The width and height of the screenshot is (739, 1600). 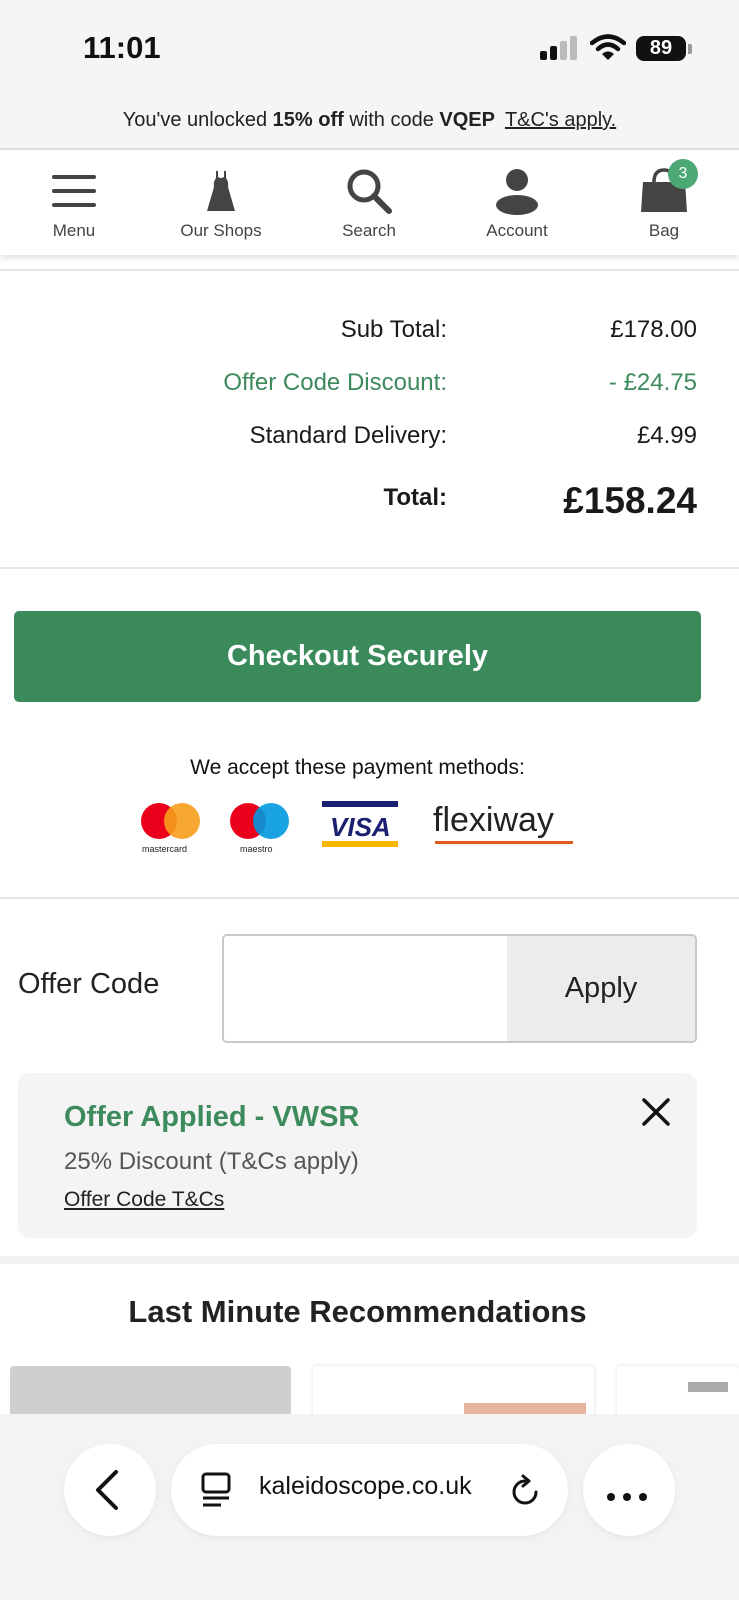 I want to click on recommendations-title: Last Minute Recommendations, so click(x=357, y=1311).